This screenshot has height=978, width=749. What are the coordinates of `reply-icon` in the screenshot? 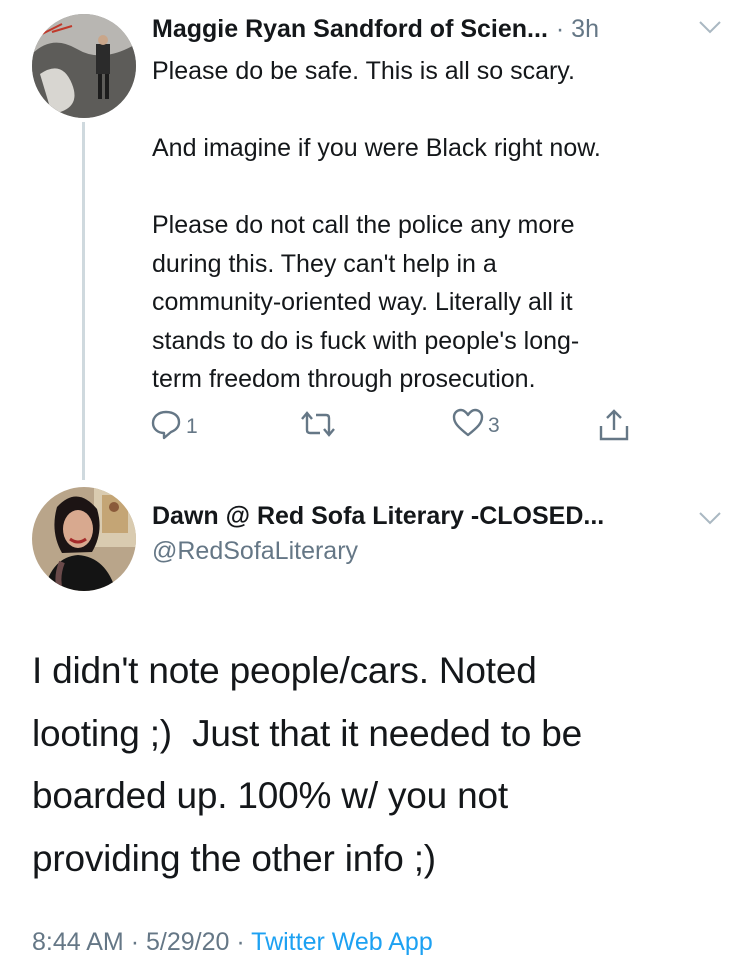 It's located at (166, 425).